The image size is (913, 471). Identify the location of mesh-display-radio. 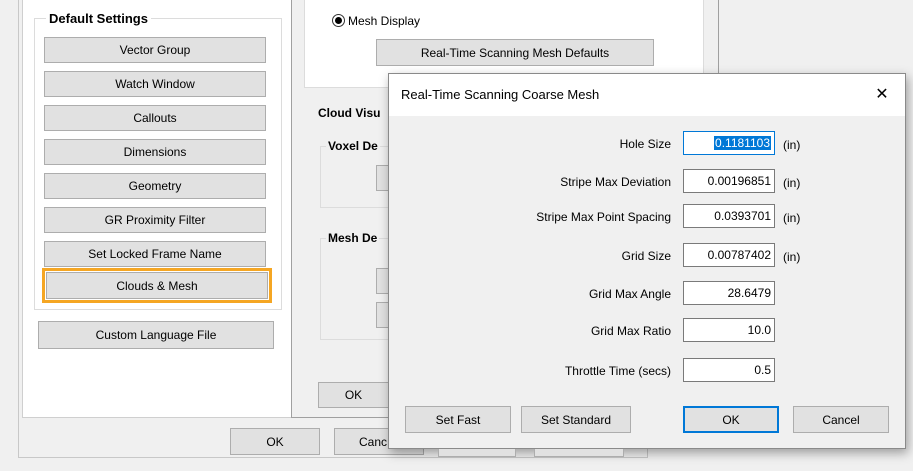
(338, 20).